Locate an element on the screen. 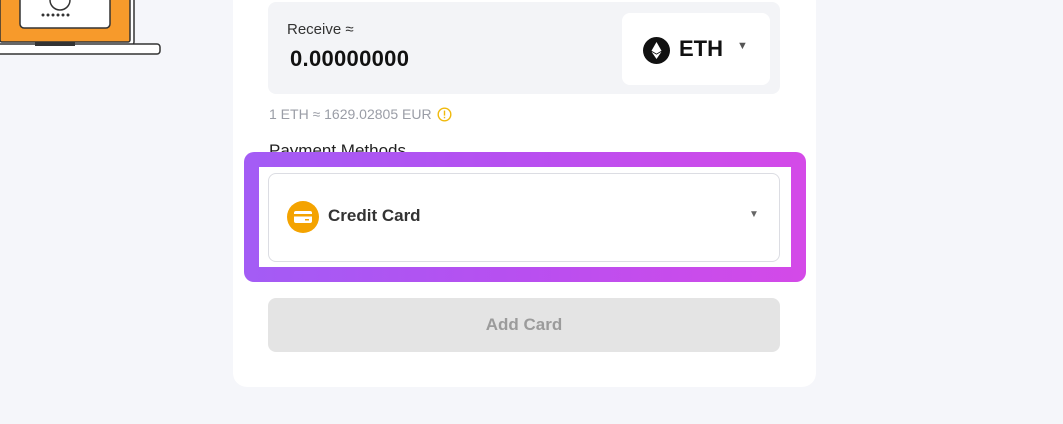 Image resolution: width=1063 pixels, height=424 pixels. exchange-rate: 1 ETH ≈ 1629.02805 EUR is located at coordinates (360, 114).